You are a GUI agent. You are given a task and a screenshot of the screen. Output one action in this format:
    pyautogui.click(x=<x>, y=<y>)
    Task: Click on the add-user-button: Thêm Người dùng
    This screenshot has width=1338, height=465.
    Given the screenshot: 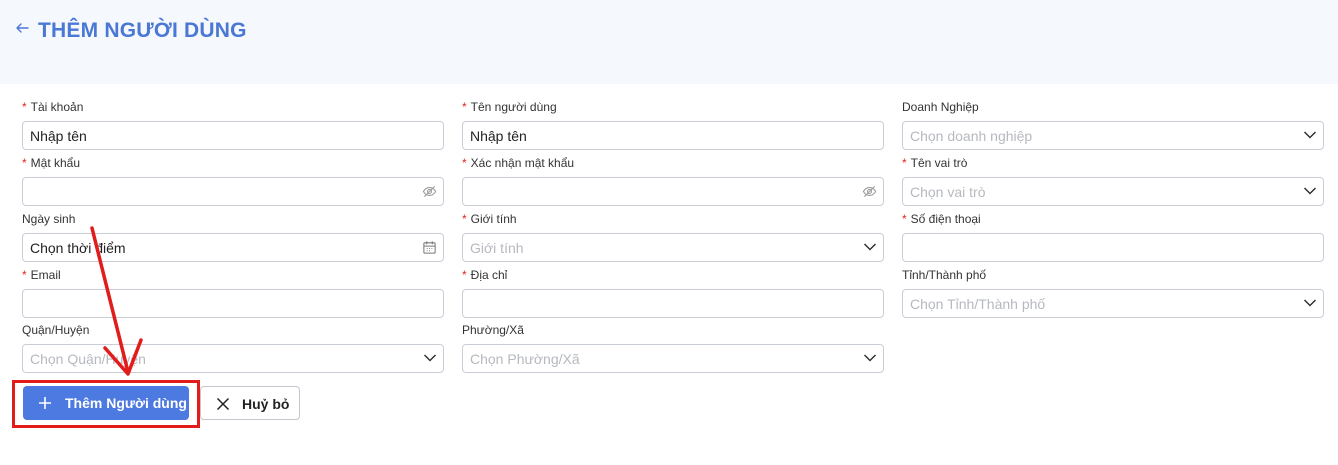 What is the action you would take?
    pyautogui.click(x=106, y=403)
    